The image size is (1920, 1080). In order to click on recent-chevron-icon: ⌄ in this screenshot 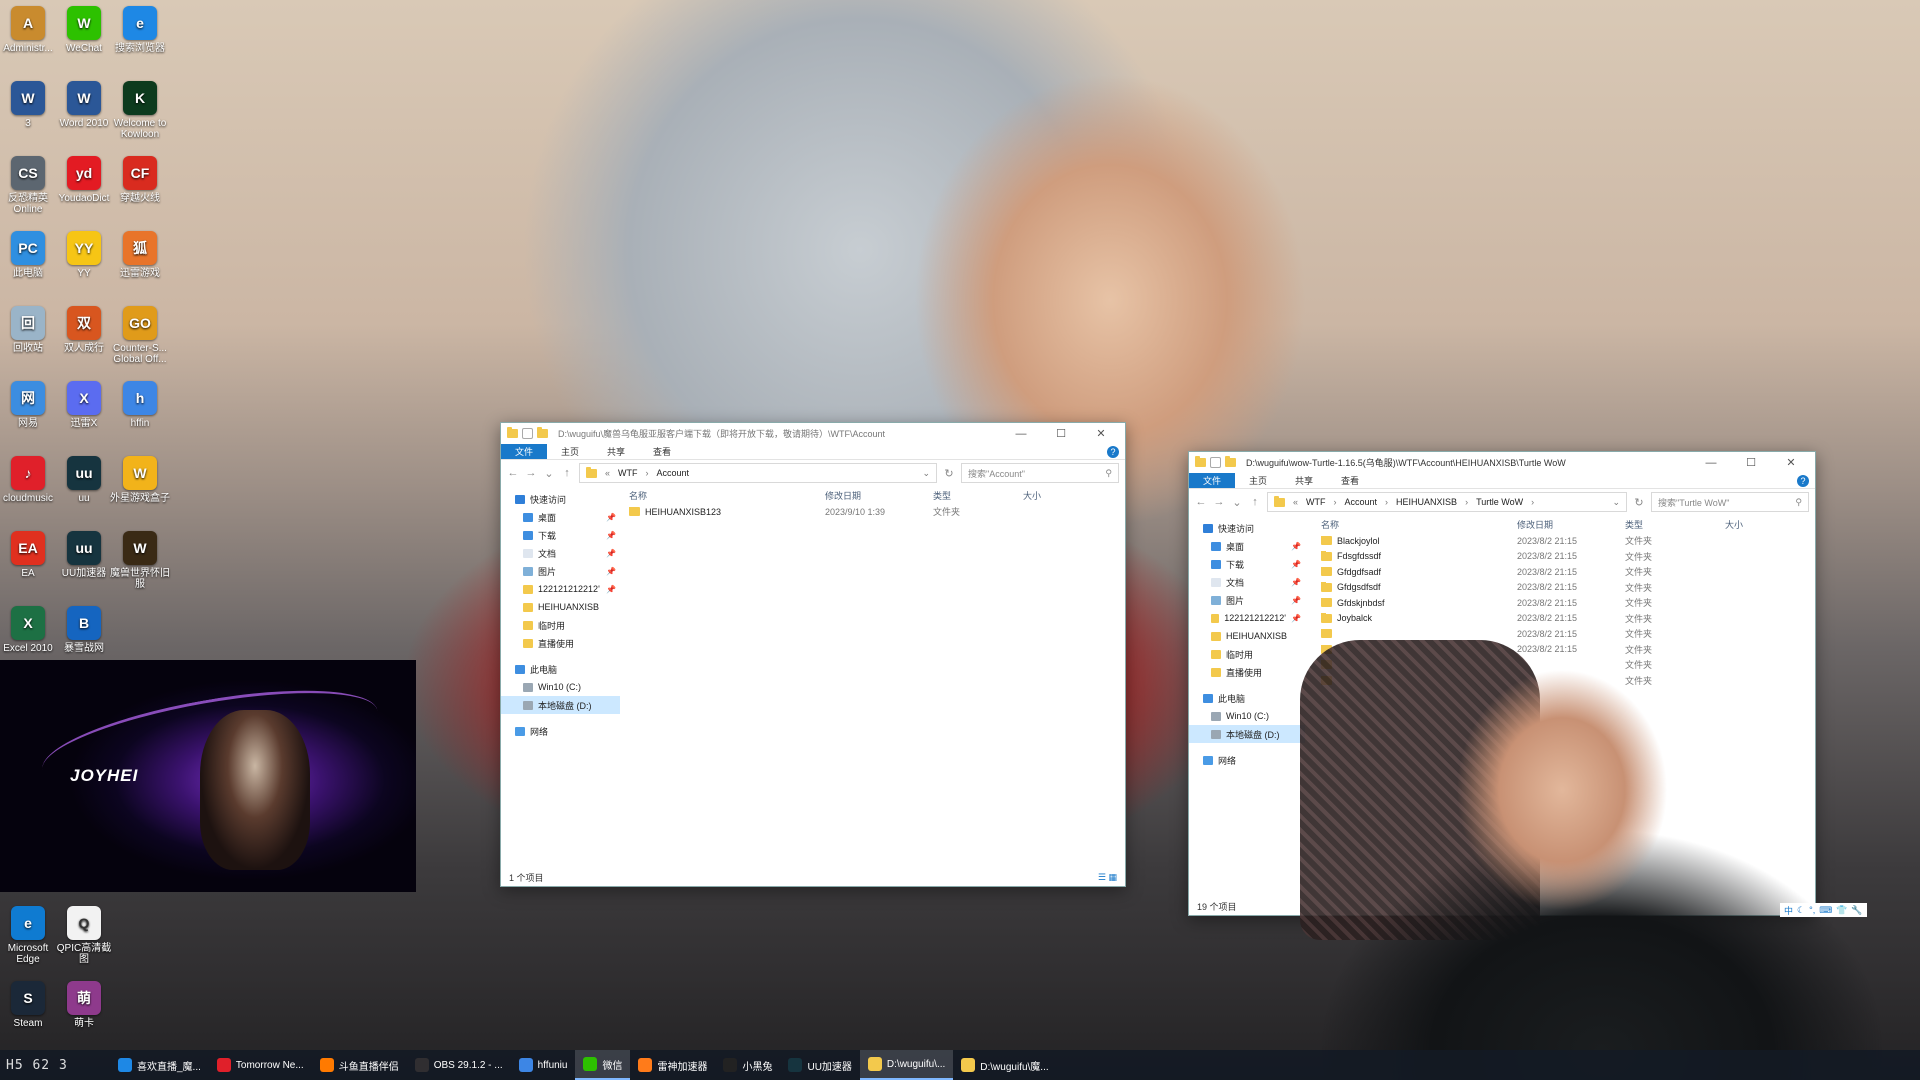, I will do `click(1237, 502)`.